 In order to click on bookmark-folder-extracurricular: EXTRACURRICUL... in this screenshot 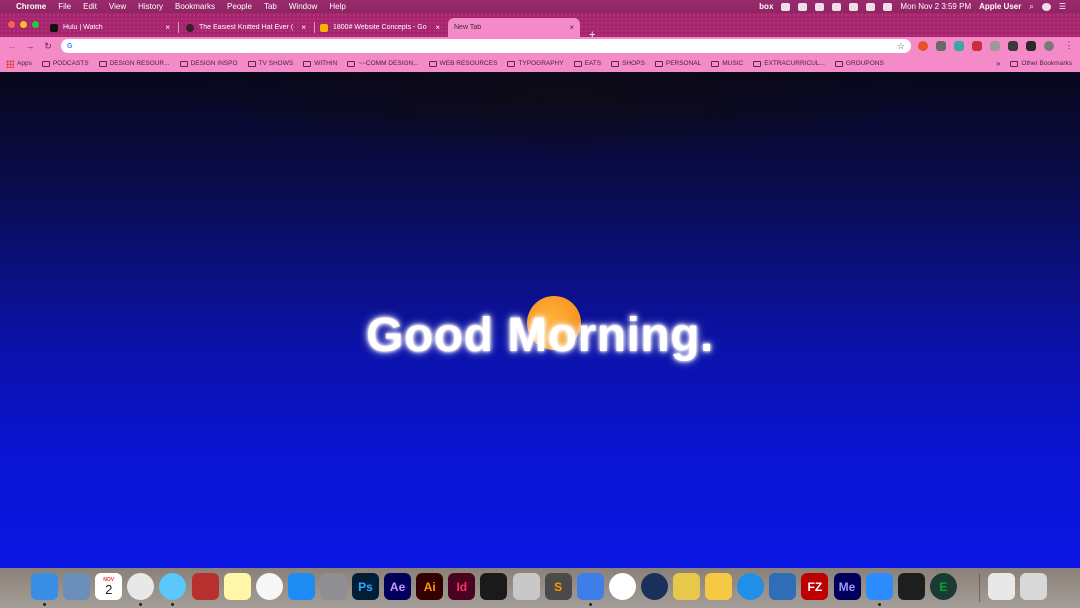, I will do `click(789, 63)`.